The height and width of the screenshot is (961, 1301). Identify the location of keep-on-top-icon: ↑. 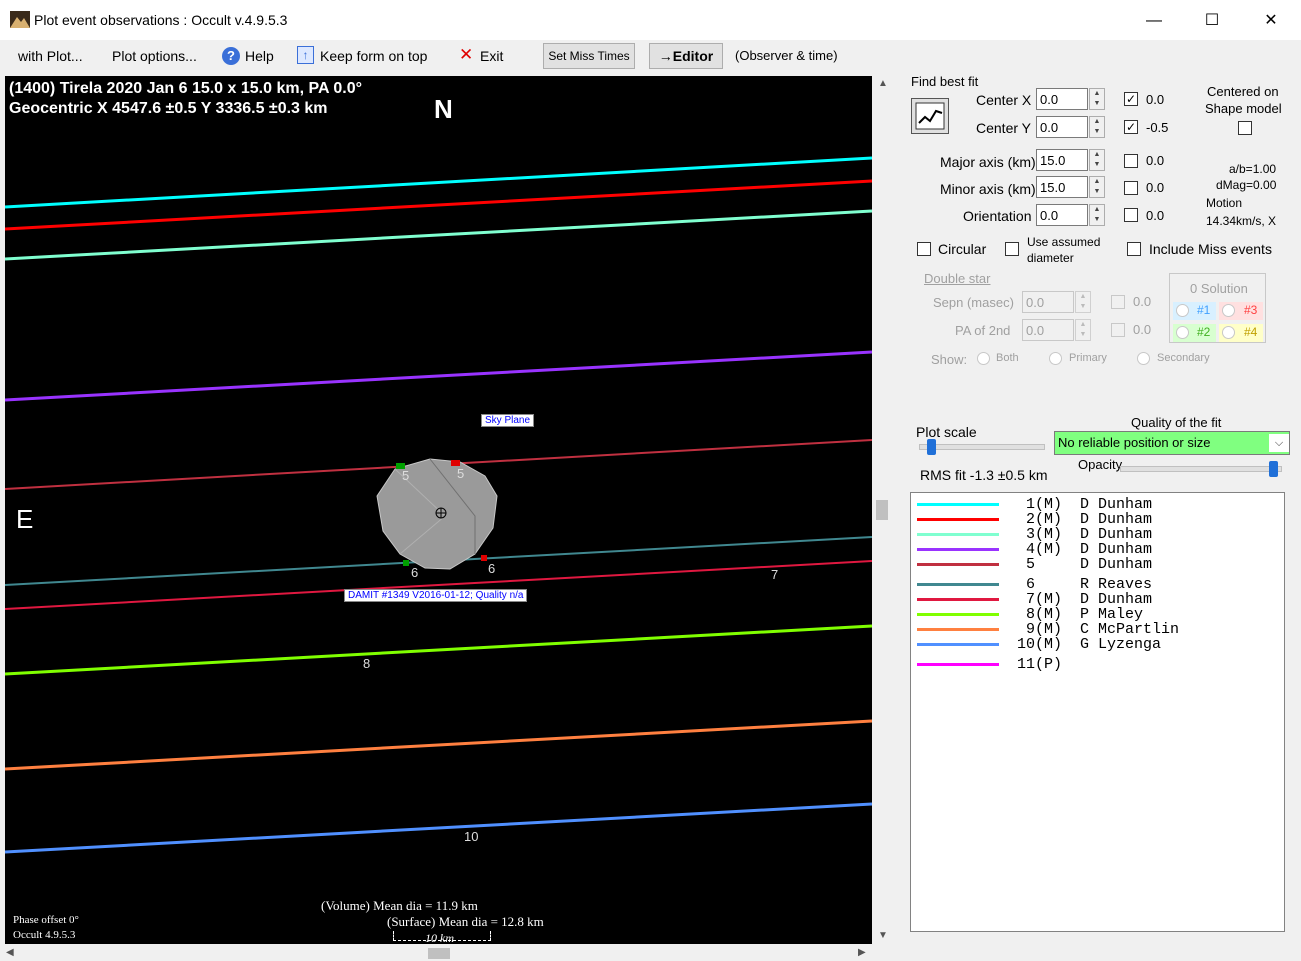
(305, 55).